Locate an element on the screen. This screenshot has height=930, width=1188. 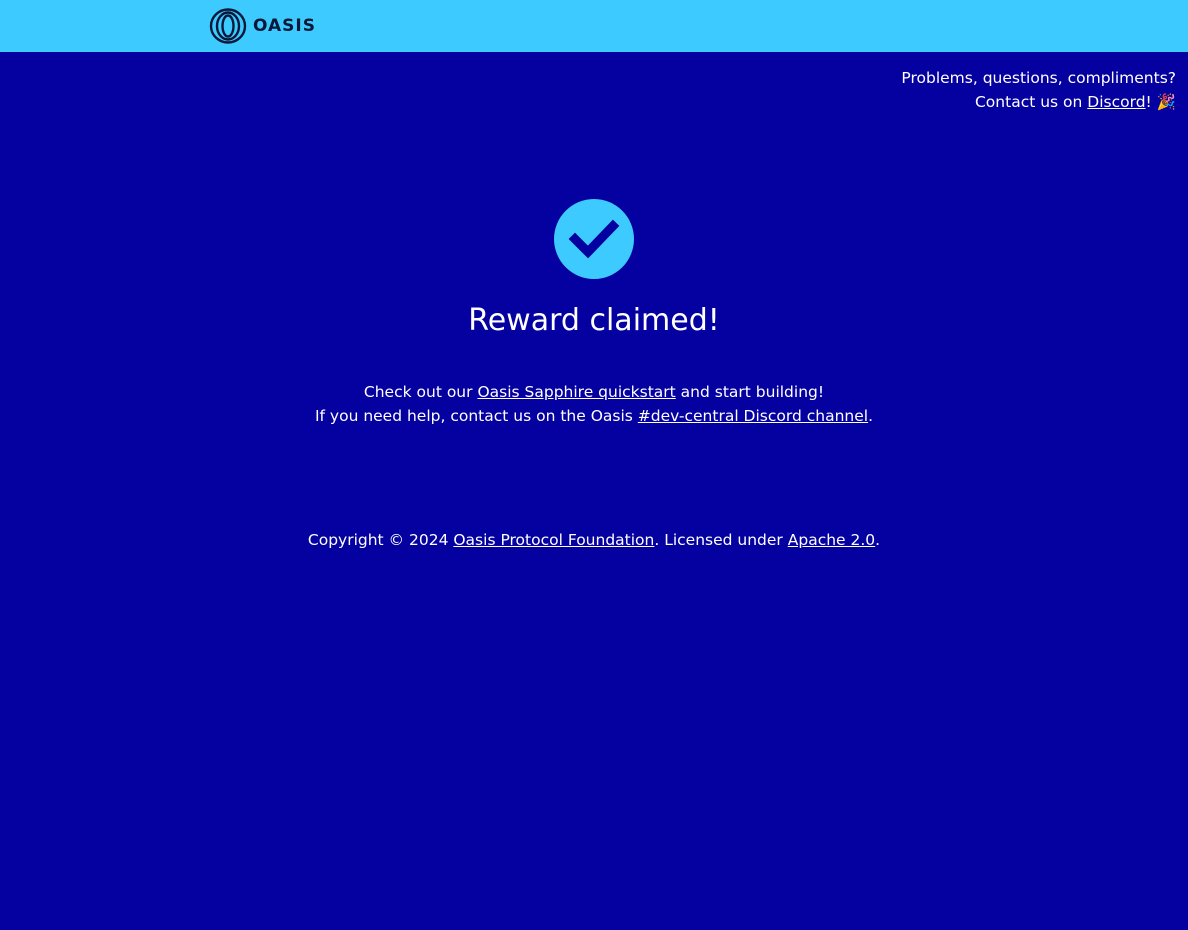
contact-line-1: Problems, questions, compliments? is located at coordinates (1038, 78).